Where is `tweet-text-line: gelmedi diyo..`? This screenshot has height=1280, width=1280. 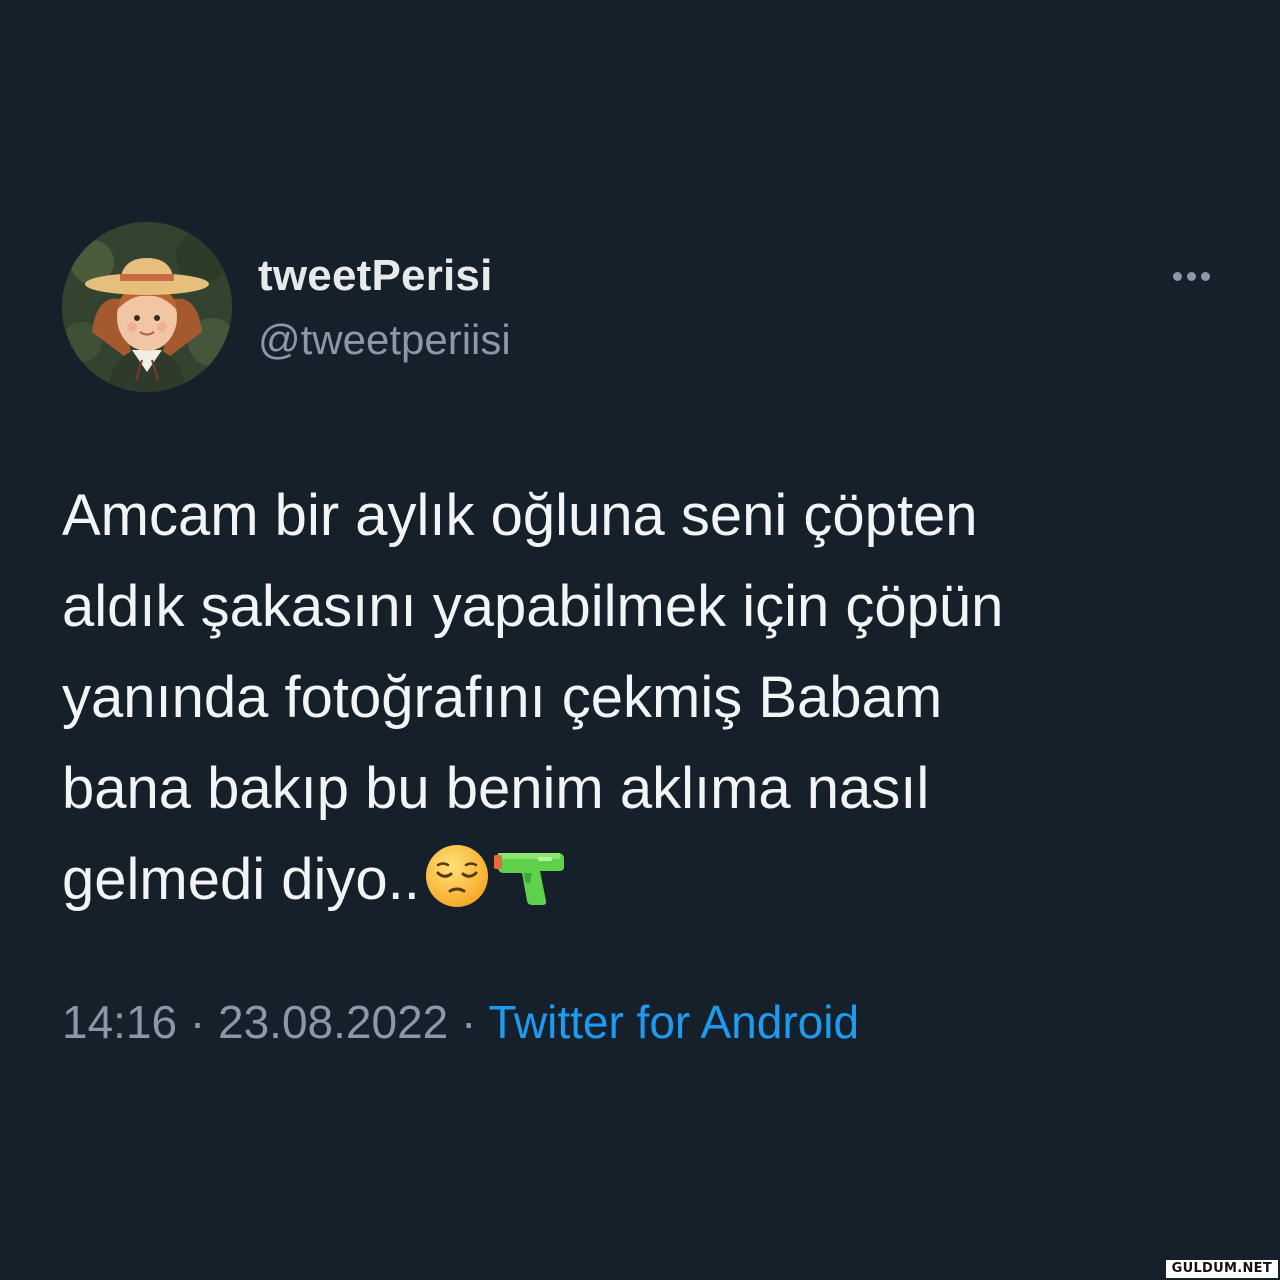
tweet-text-line: gelmedi diyo.. is located at coordinates (241, 879).